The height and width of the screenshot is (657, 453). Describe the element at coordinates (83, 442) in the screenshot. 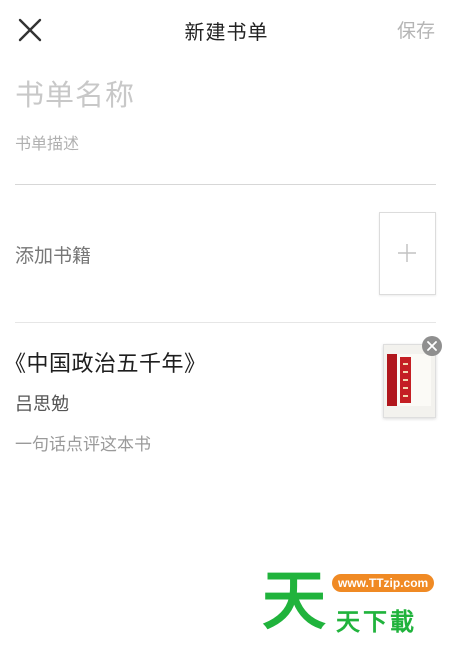

I see `book-comment-input: 一句话点评这本书` at that location.